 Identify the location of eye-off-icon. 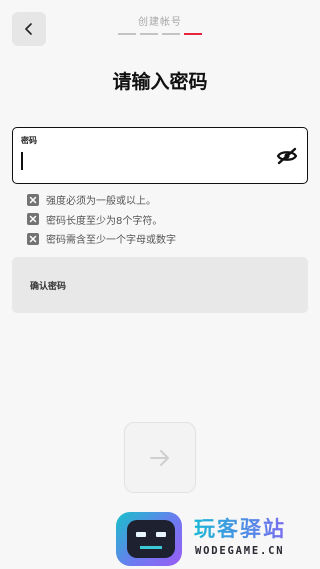
(287, 156).